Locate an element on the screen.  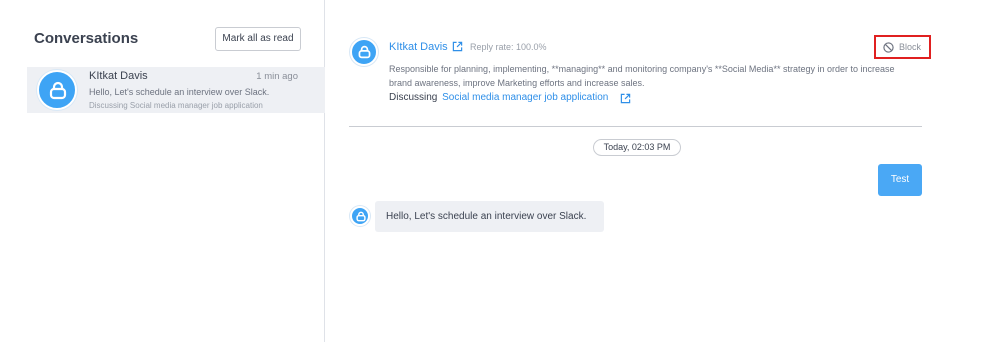
block-label: Block is located at coordinates (910, 47).